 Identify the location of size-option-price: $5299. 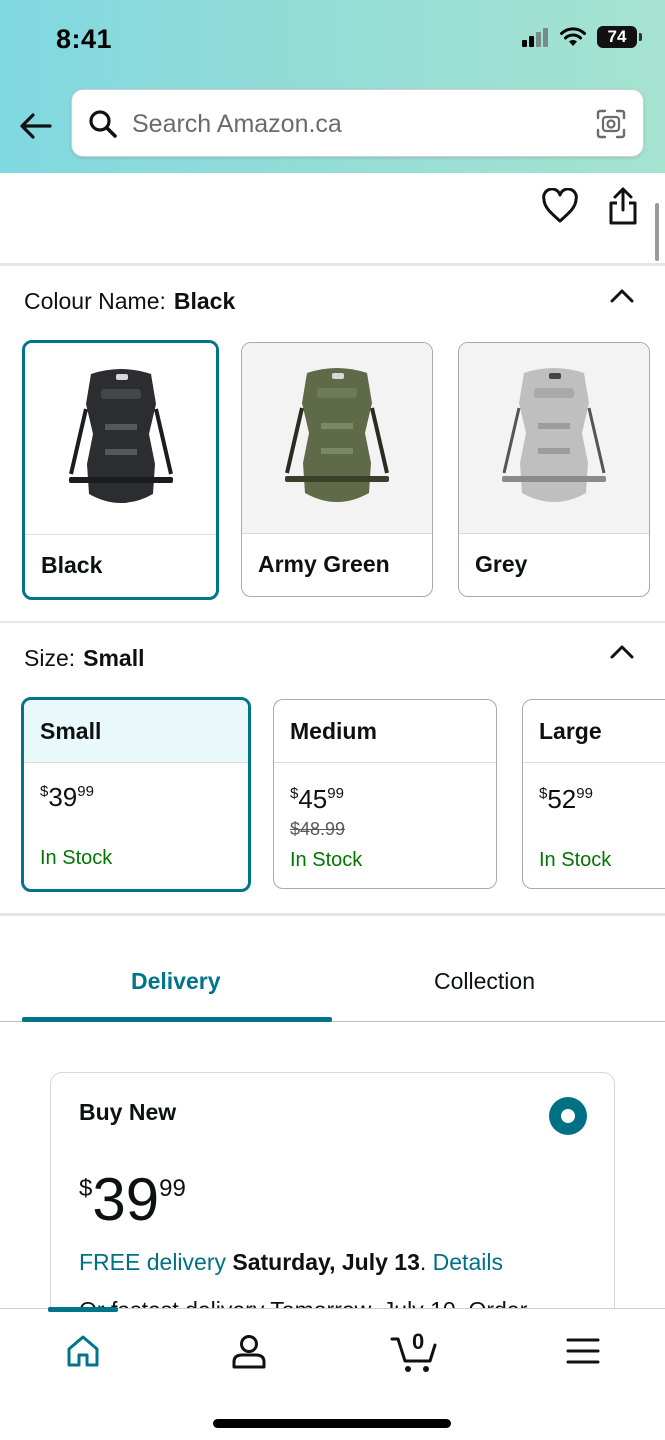
(566, 799).